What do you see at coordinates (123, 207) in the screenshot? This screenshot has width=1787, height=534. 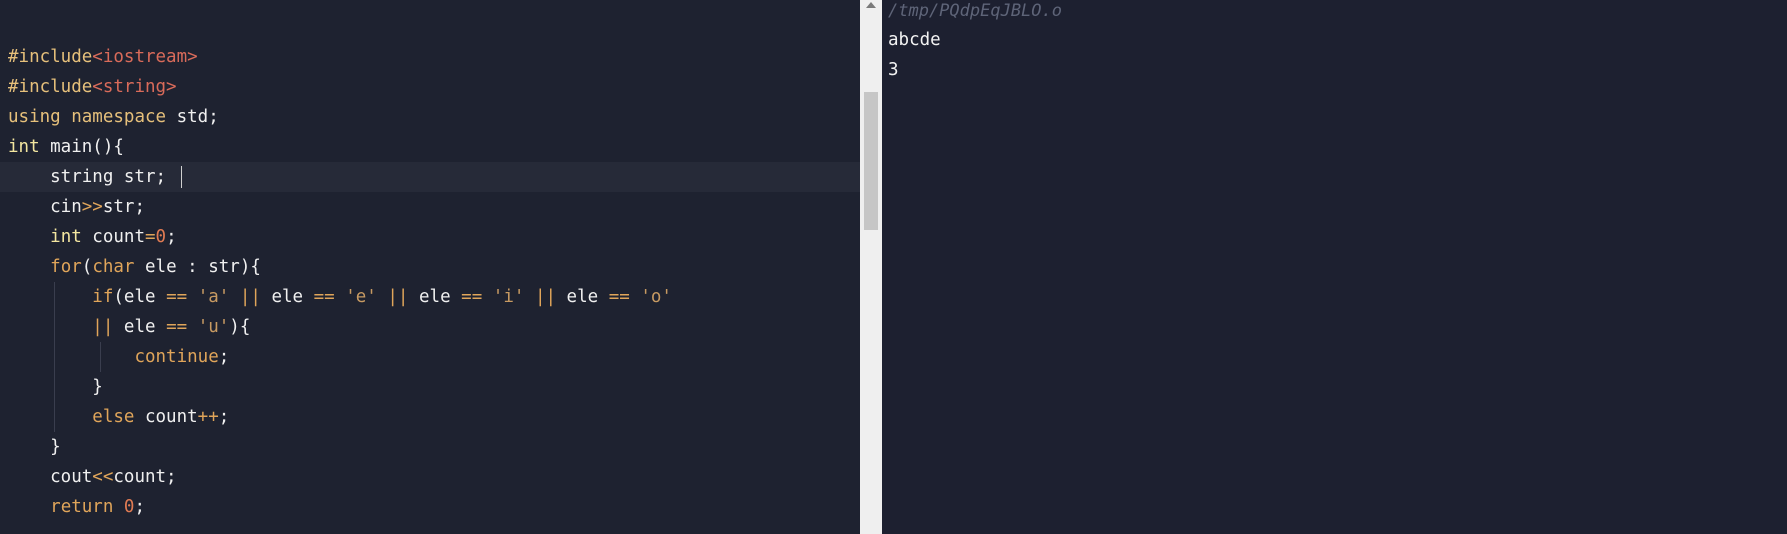 I see `code-token: str;` at bounding box center [123, 207].